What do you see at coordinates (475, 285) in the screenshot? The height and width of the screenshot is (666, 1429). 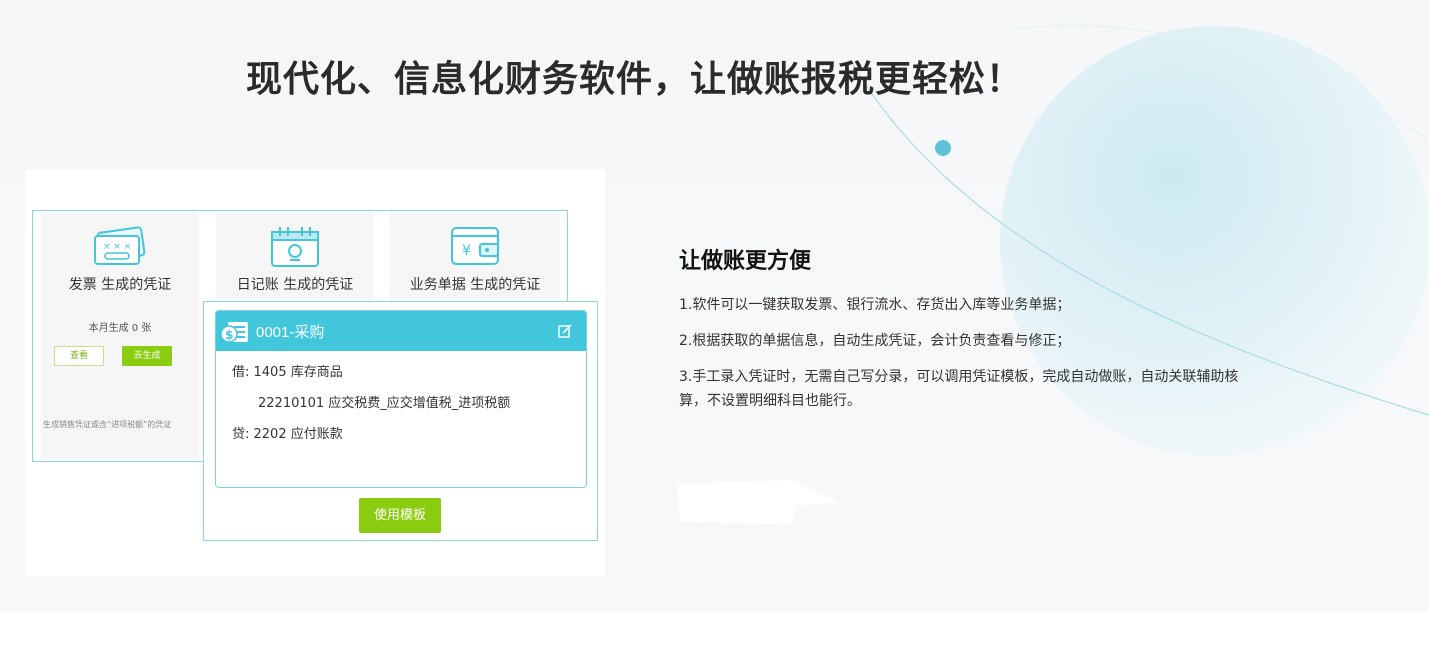 I see `card-label: 业务单据 生成的凭证` at bounding box center [475, 285].